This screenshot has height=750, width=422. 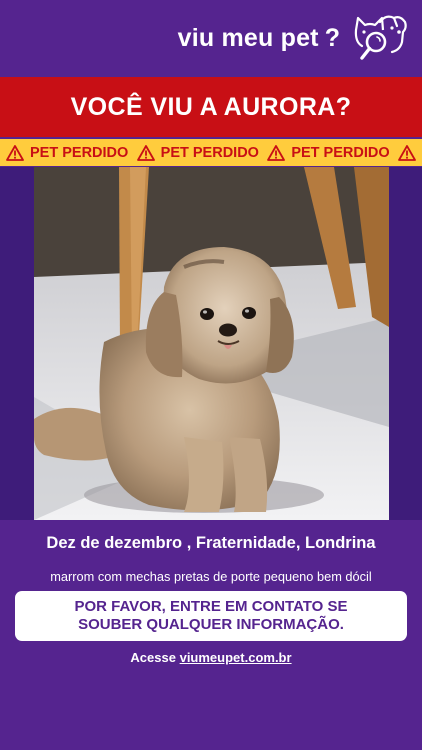 What do you see at coordinates (211, 543) in the screenshot?
I see `location-text: Dez de dezembro , Fraternidade, Londrina` at bounding box center [211, 543].